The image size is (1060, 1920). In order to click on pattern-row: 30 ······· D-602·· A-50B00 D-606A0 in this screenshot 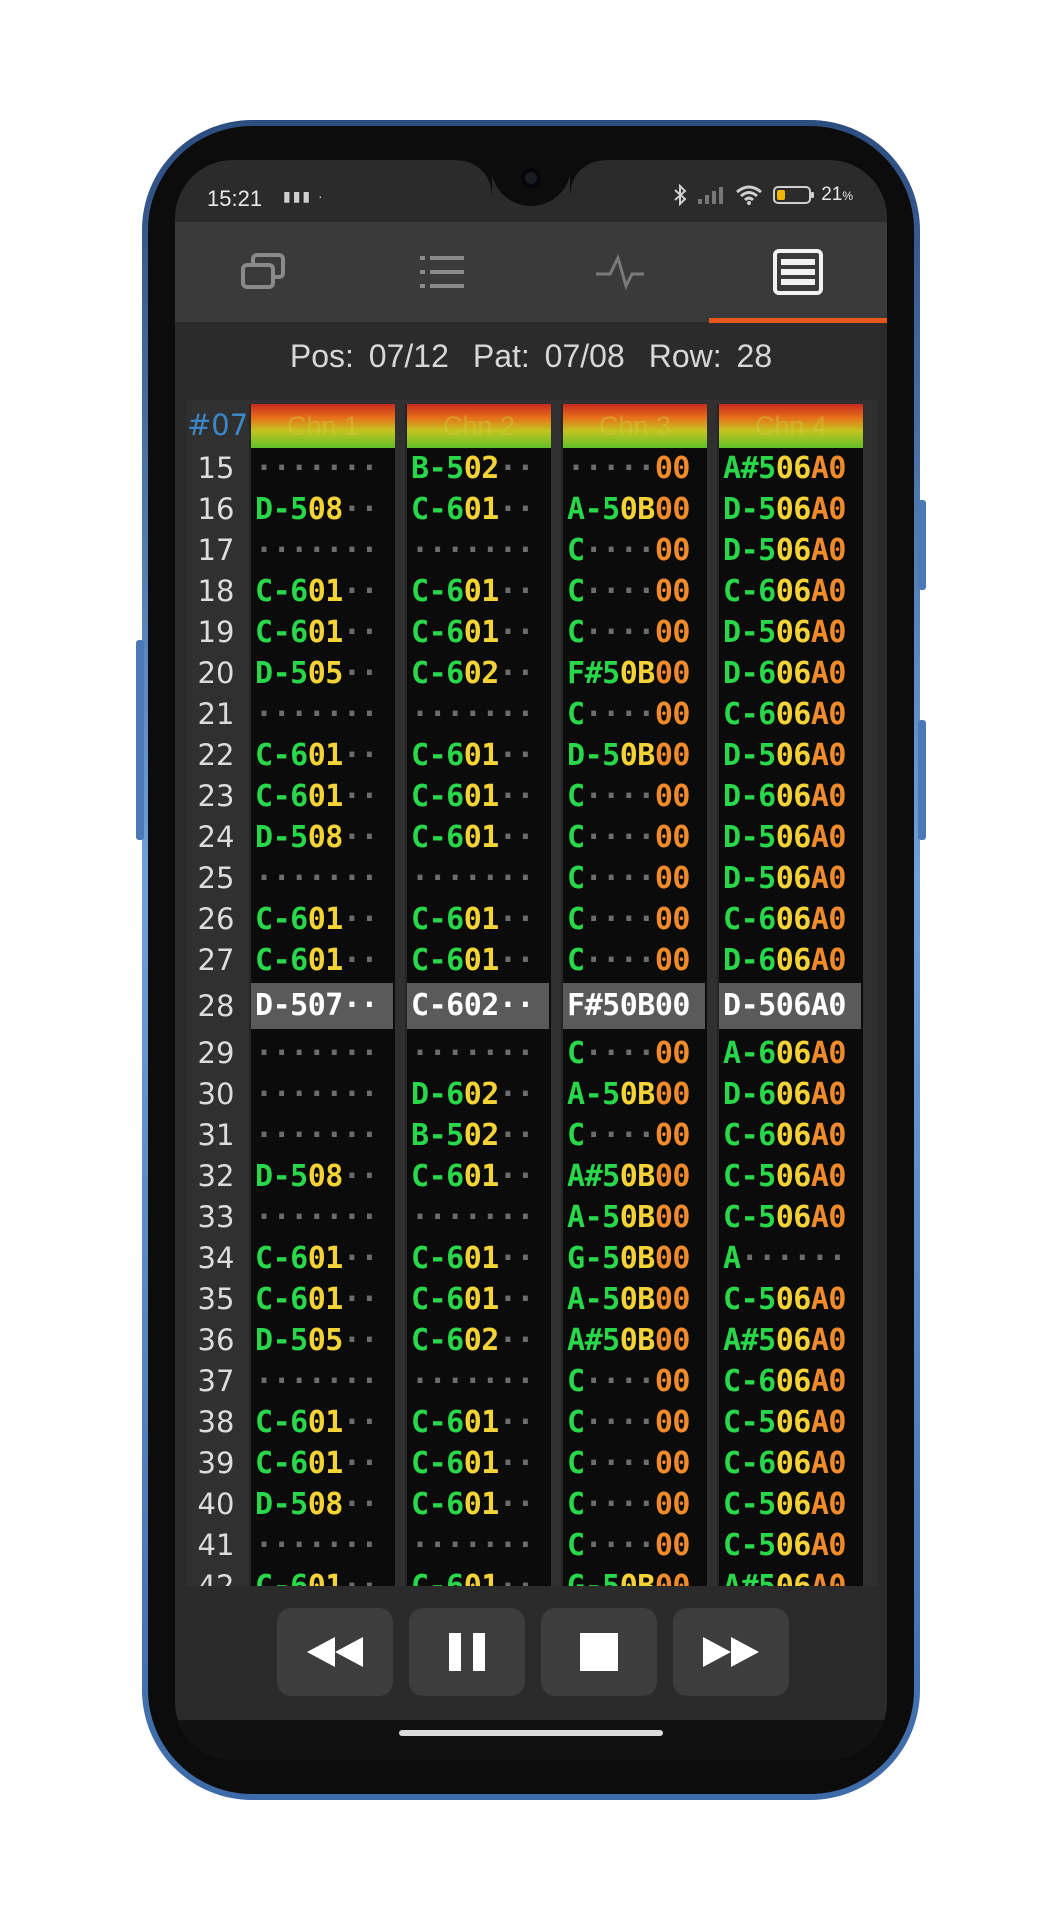, I will do `click(532, 1094)`.